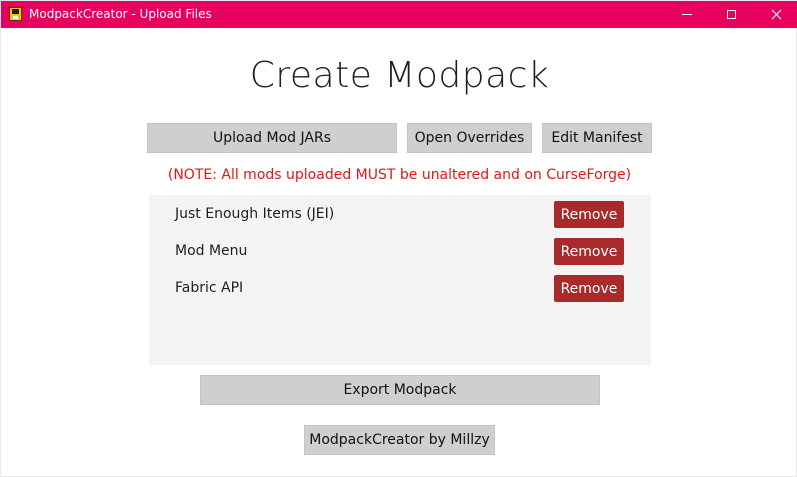  I want to click on maximize-icon, so click(731, 14).